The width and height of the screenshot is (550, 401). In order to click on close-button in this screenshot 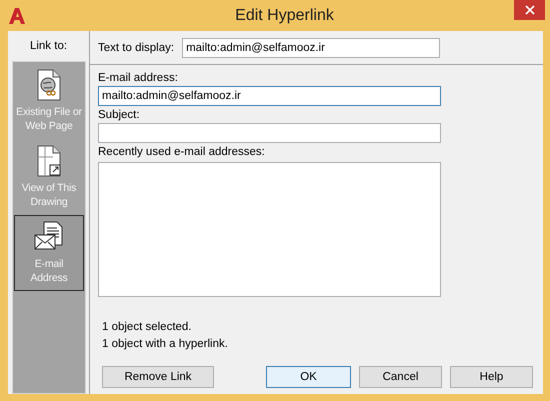, I will do `click(529, 10)`.